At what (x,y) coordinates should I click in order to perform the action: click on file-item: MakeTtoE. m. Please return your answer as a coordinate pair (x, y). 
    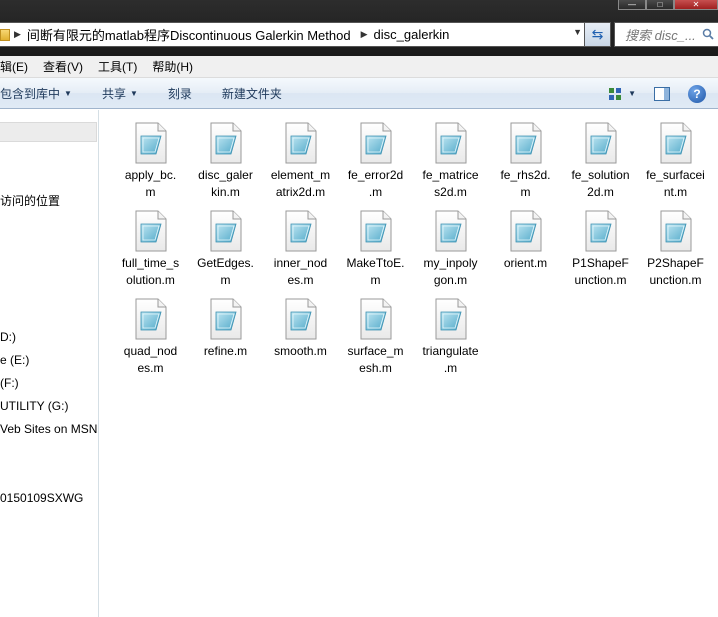
    Looking at the image, I should click on (375, 249).